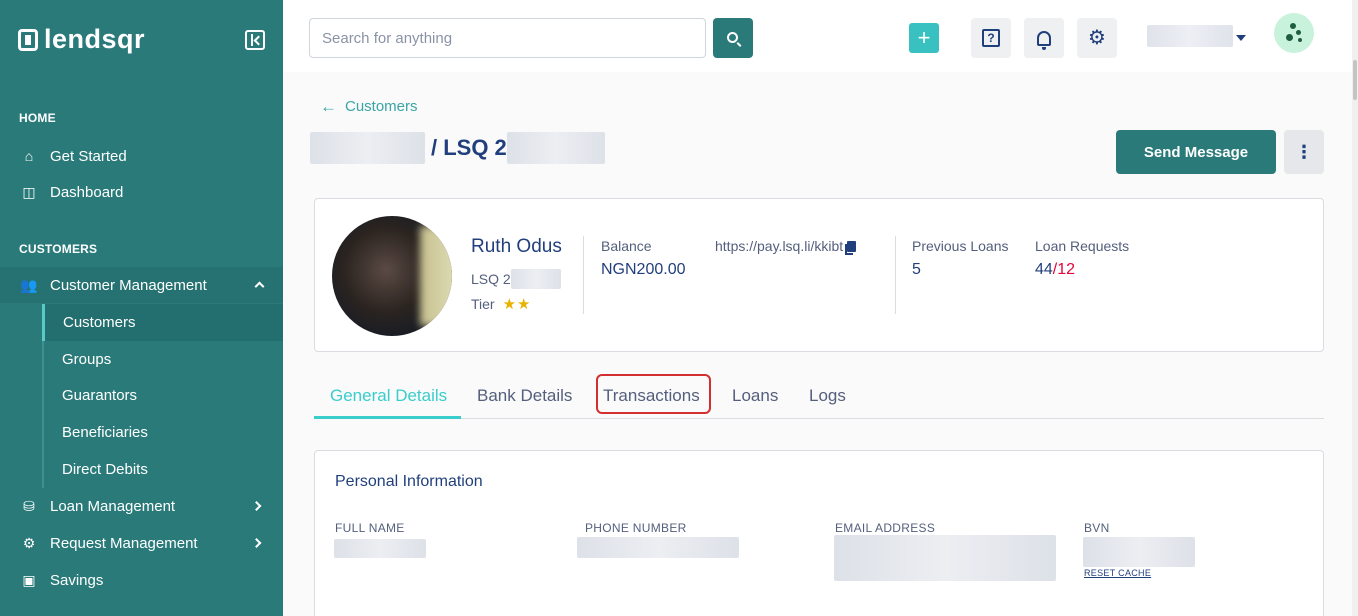 The height and width of the screenshot is (616, 1358). I want to click on reset-cache-link: RESET CACHE, so click(1117, 573).